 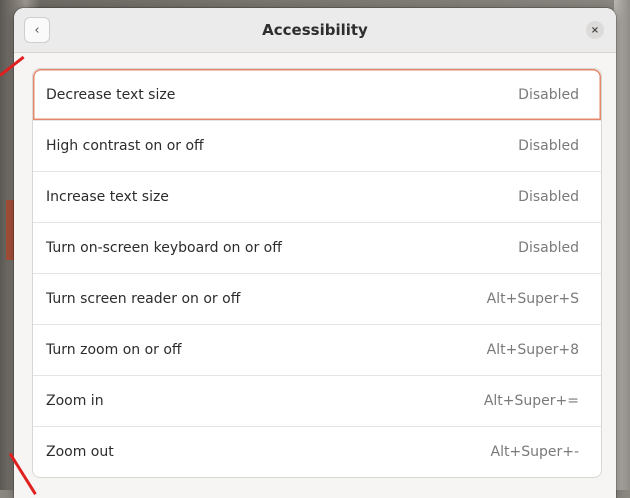 What do you see at coordinates (533, 350) in the screenshot?
I see `shortcut-value: Alt+Super+8` at bounding box center [533, 350].